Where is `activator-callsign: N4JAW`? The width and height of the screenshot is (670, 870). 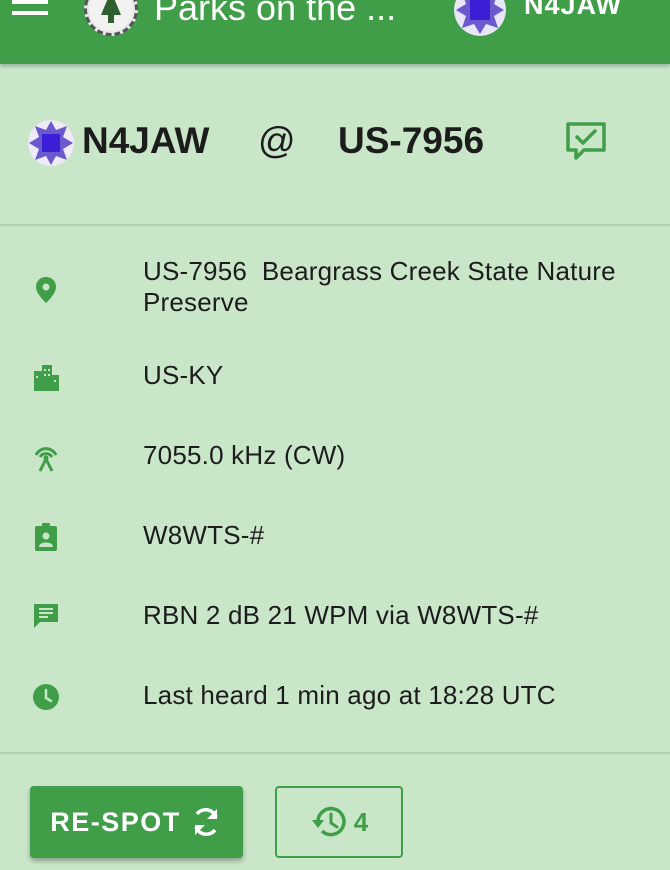
activator-callsign: N4JAW is located at coordinates (146, 140).